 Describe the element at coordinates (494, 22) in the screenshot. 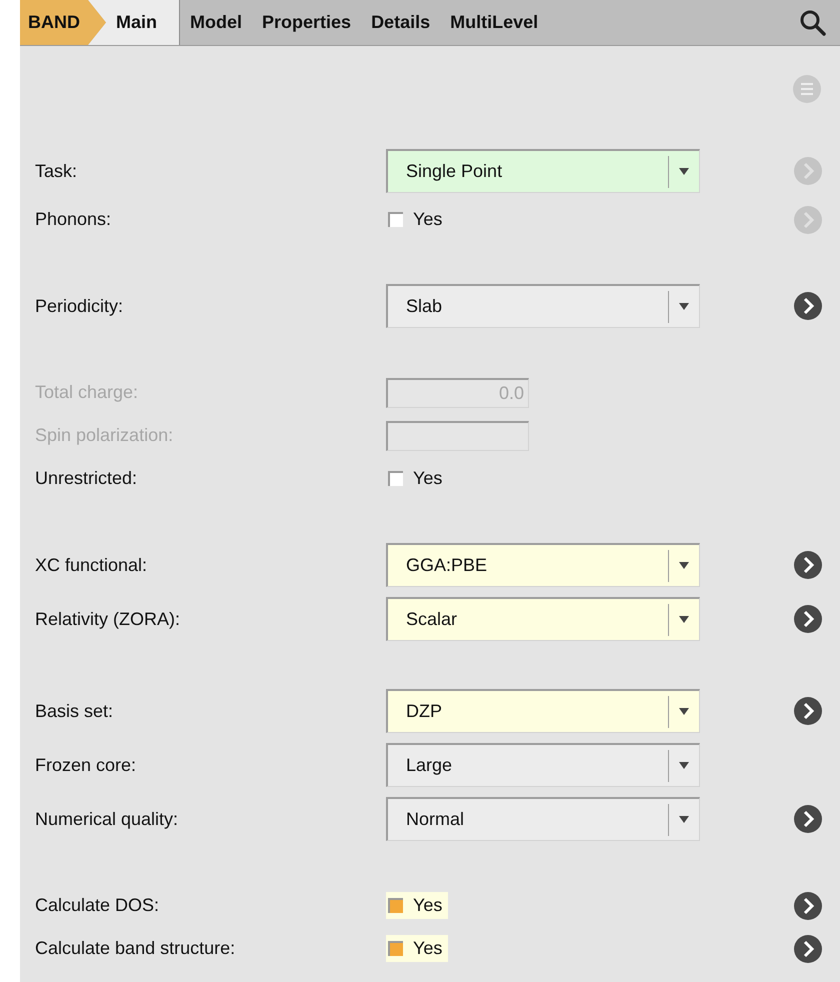

I see `tab: MultiLevel` at that location.